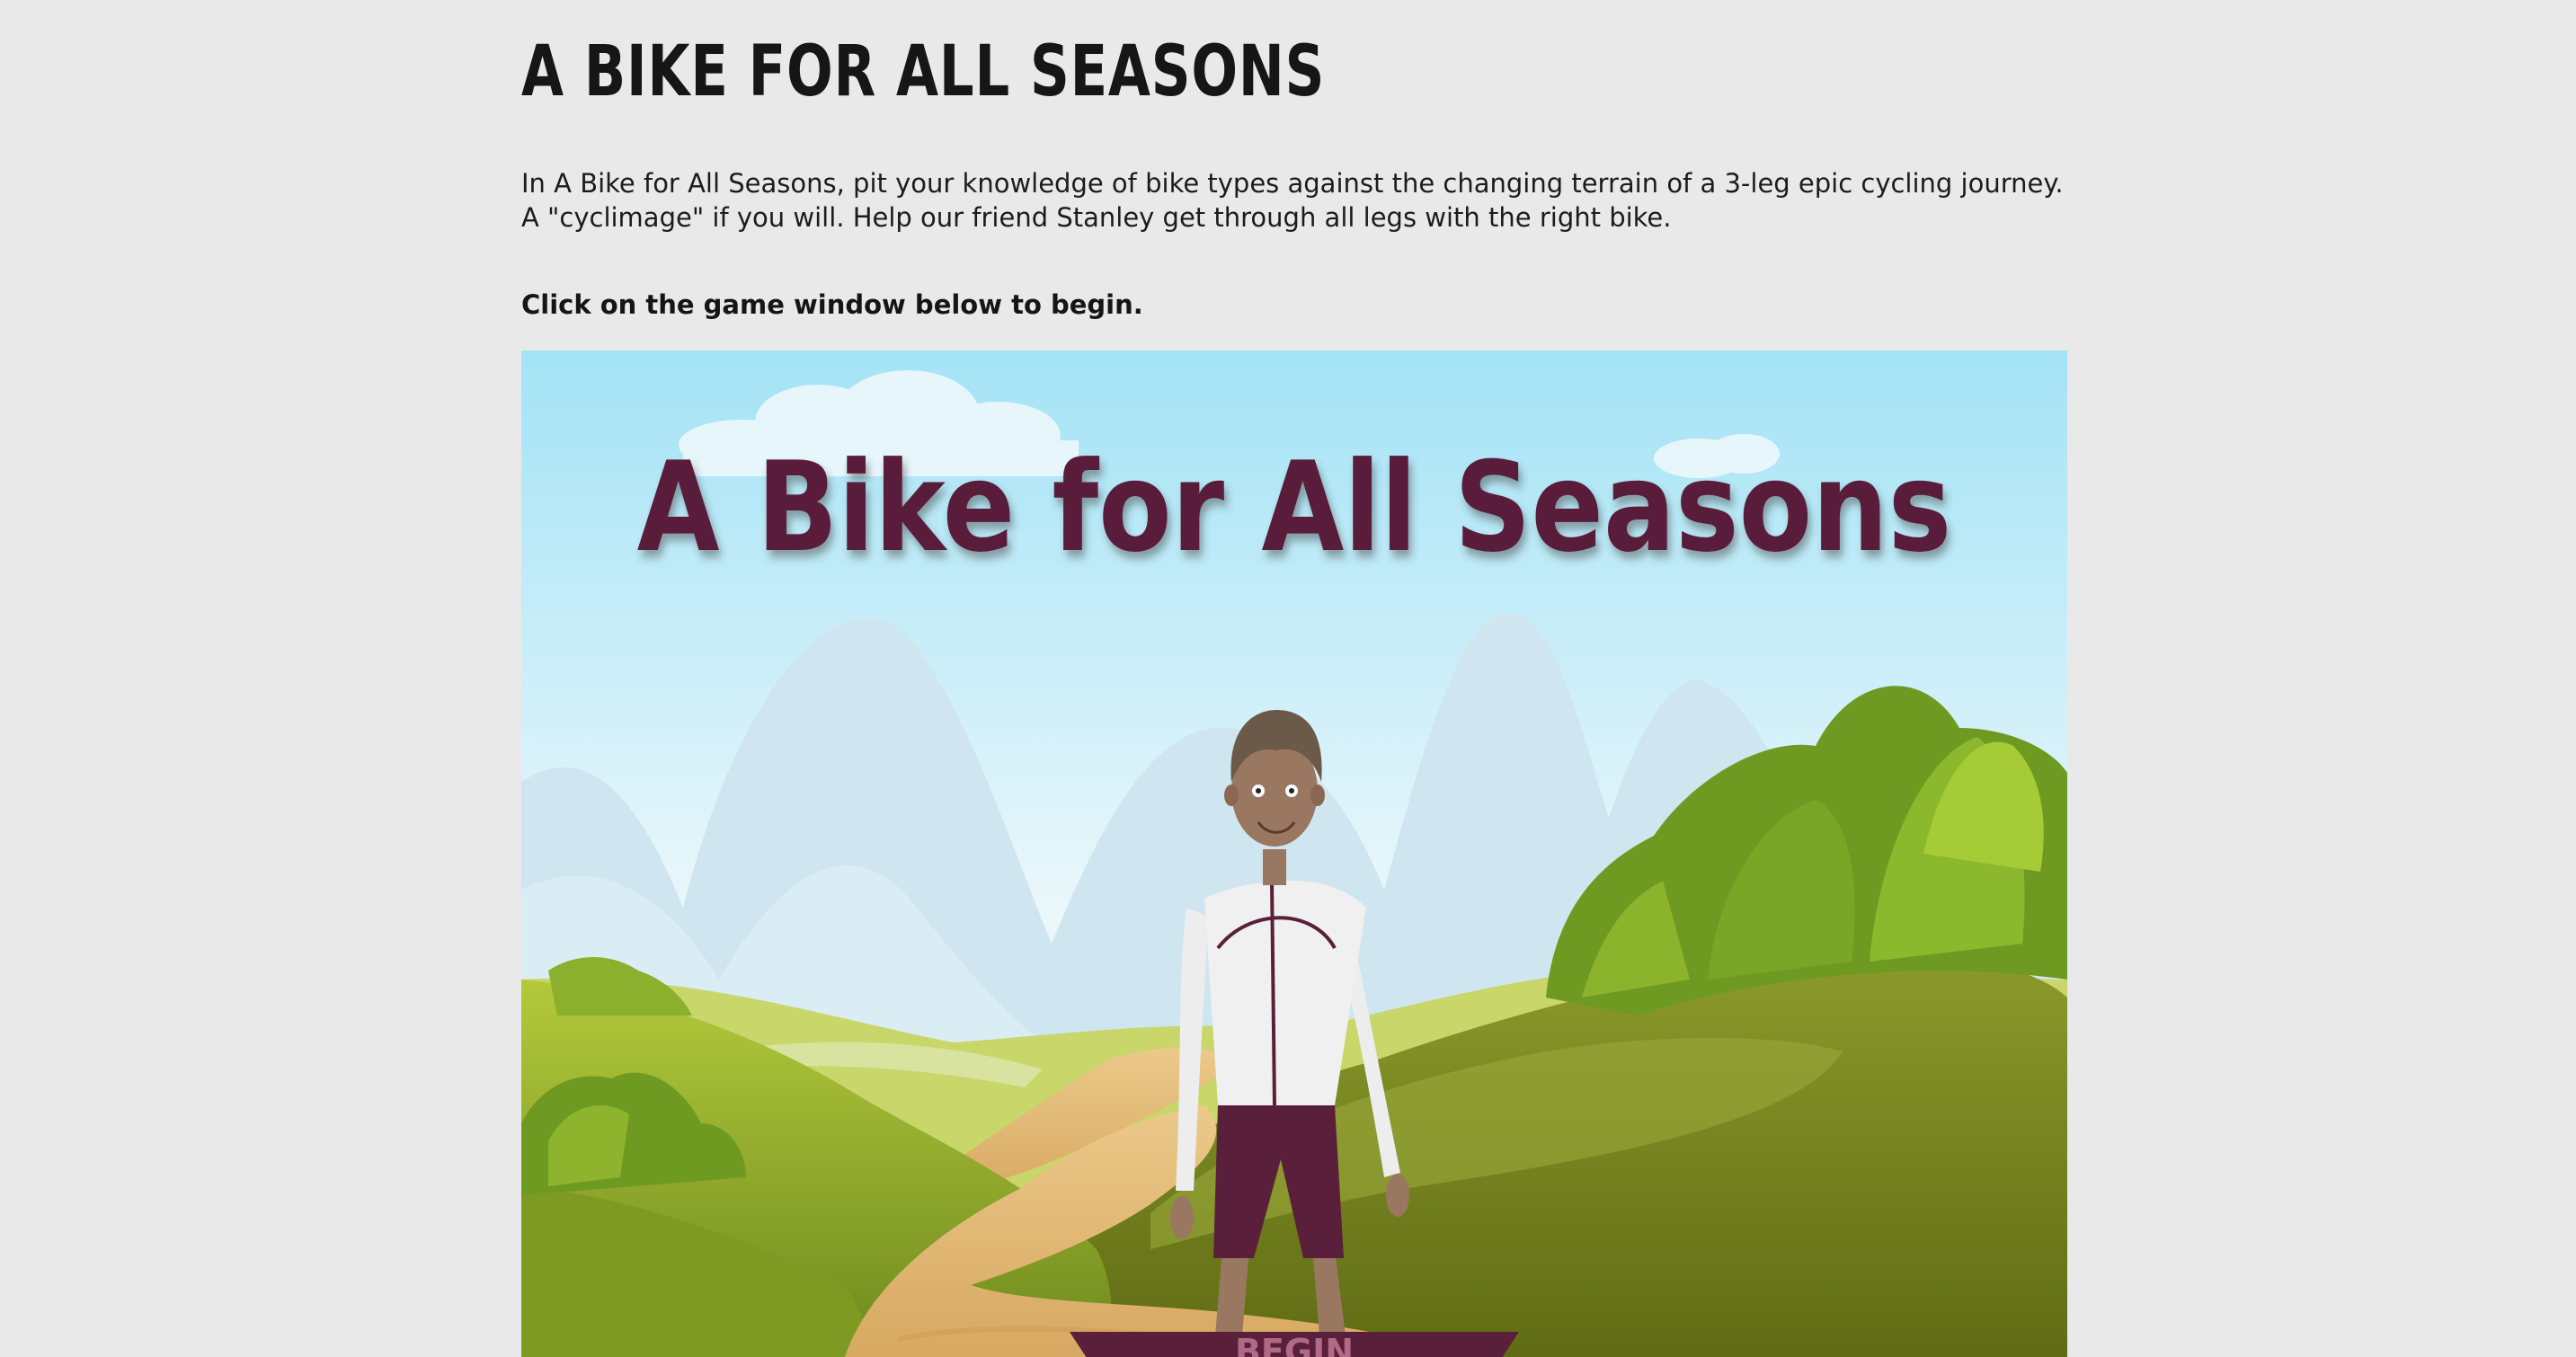 This screenshot has height=1357, width=2576. I want to click on begin-button: BEGIN, so click(1294, 1344).